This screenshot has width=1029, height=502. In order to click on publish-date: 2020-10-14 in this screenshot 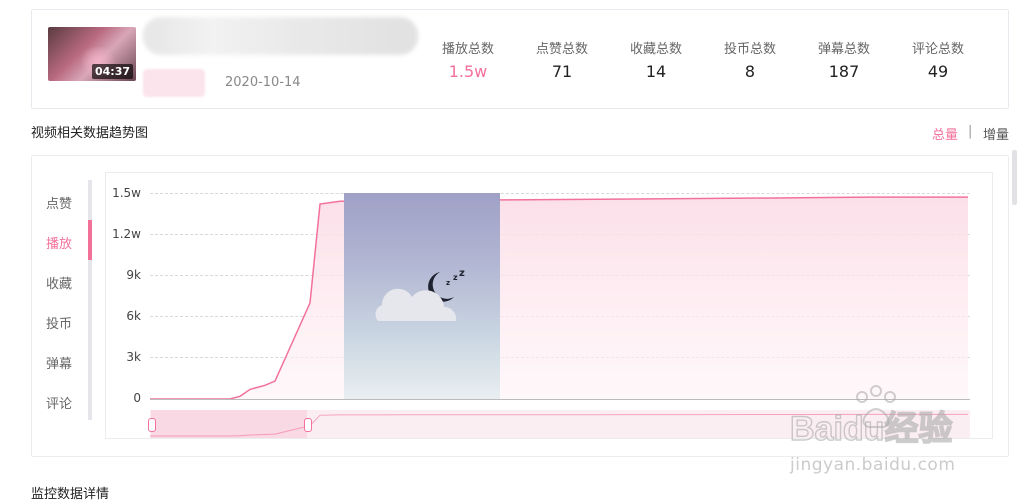, I will do `click(263, 82)`.